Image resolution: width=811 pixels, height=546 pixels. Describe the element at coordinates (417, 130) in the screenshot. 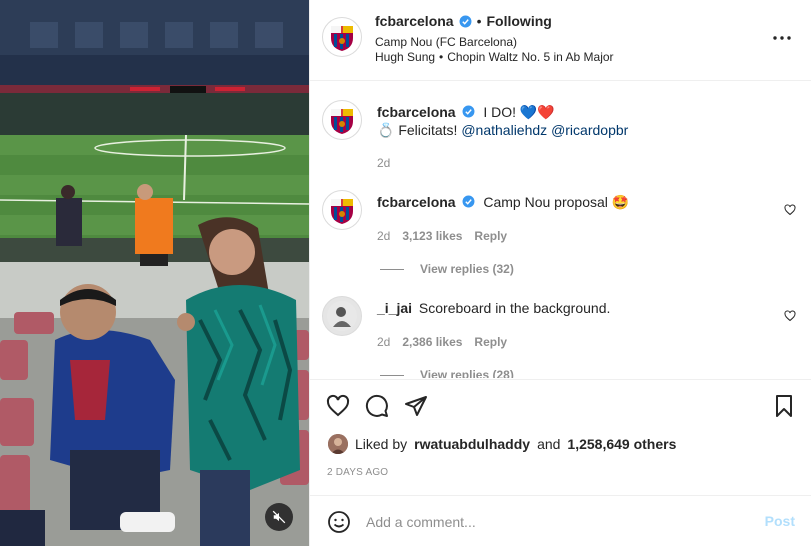

I see `caption-line2: 💍 Felicitats!` at that location.